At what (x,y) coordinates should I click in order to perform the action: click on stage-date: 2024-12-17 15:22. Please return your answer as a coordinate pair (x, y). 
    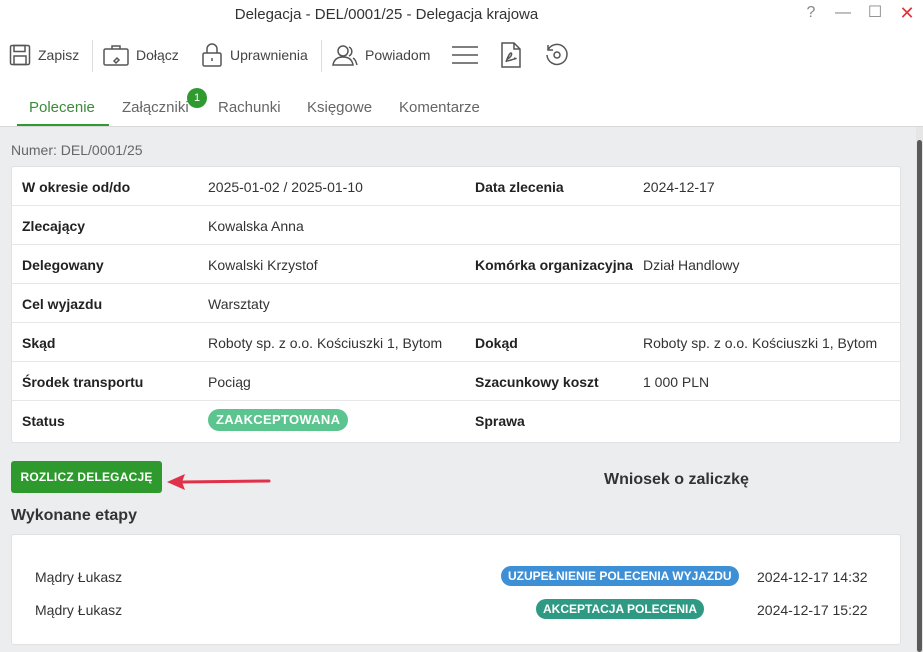
    Looking at the image, I should click on (812, 610).